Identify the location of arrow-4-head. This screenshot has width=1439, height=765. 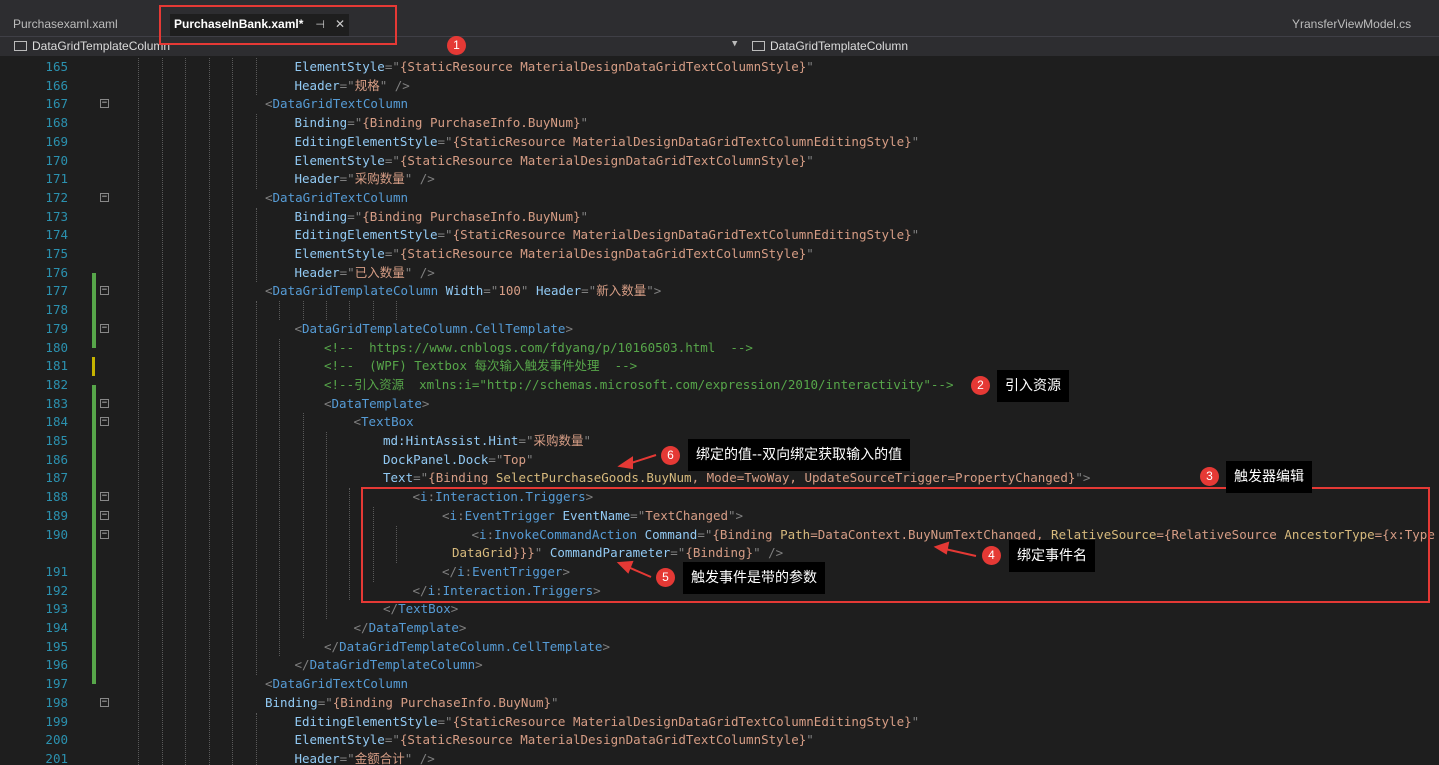
(941, 548).